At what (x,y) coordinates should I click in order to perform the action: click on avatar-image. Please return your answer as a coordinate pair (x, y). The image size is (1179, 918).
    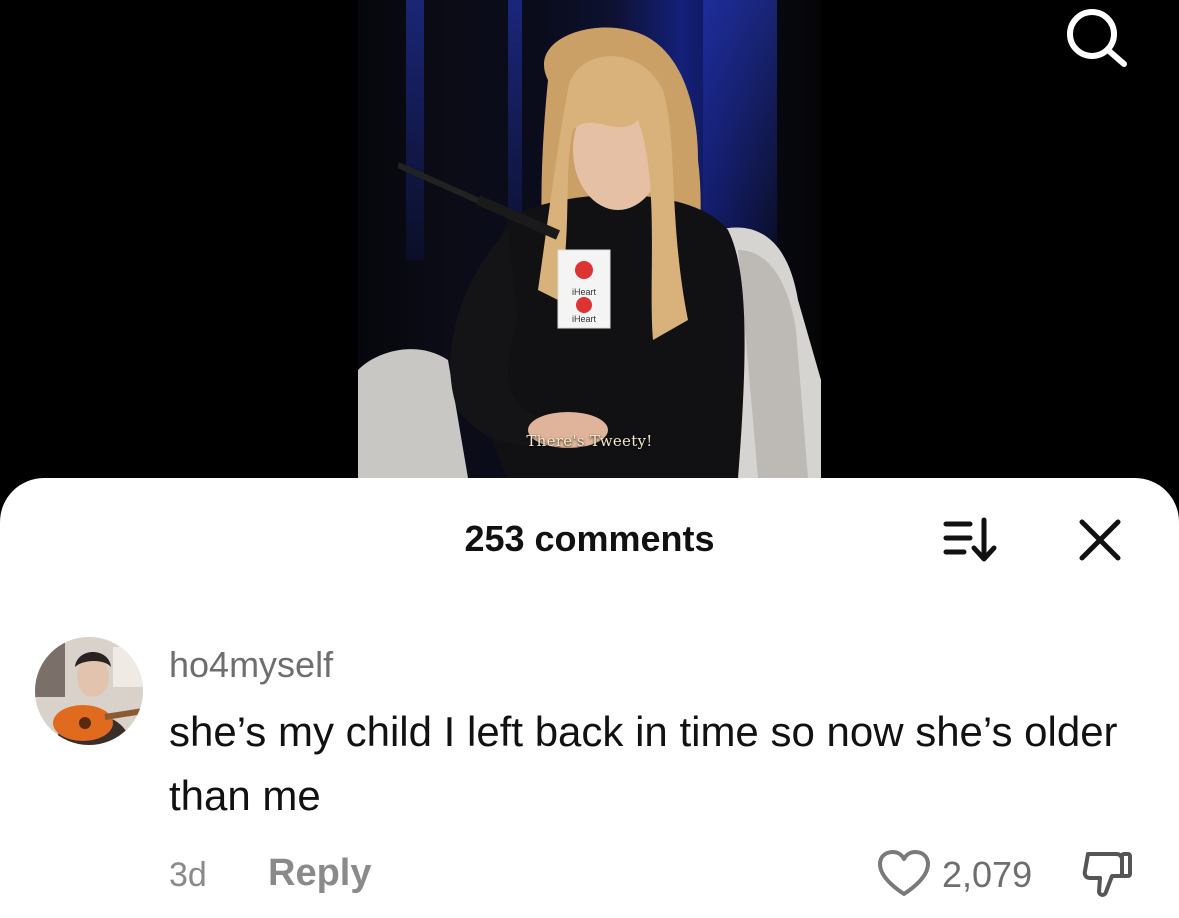
    Looking at the image, I should click on (89, 691).